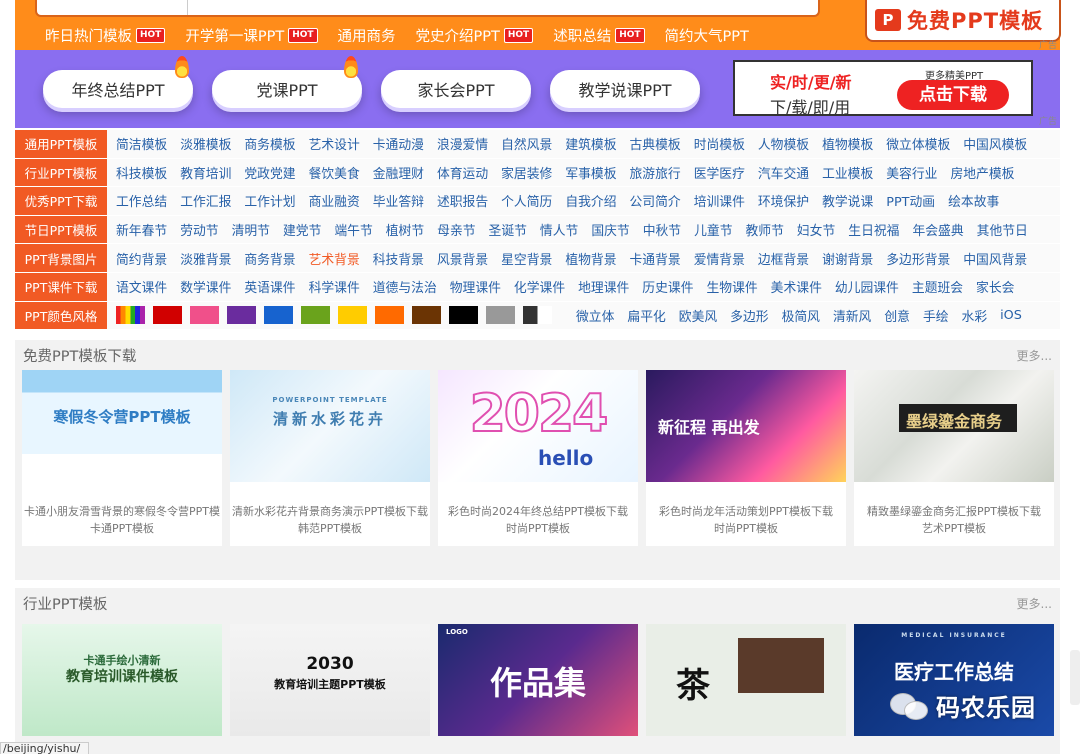 This screenshot has width=1080, height=754. Describe the element at coordinates (398, 143) in the screenshot. I see `category-link: 卡通动漫` at that location.